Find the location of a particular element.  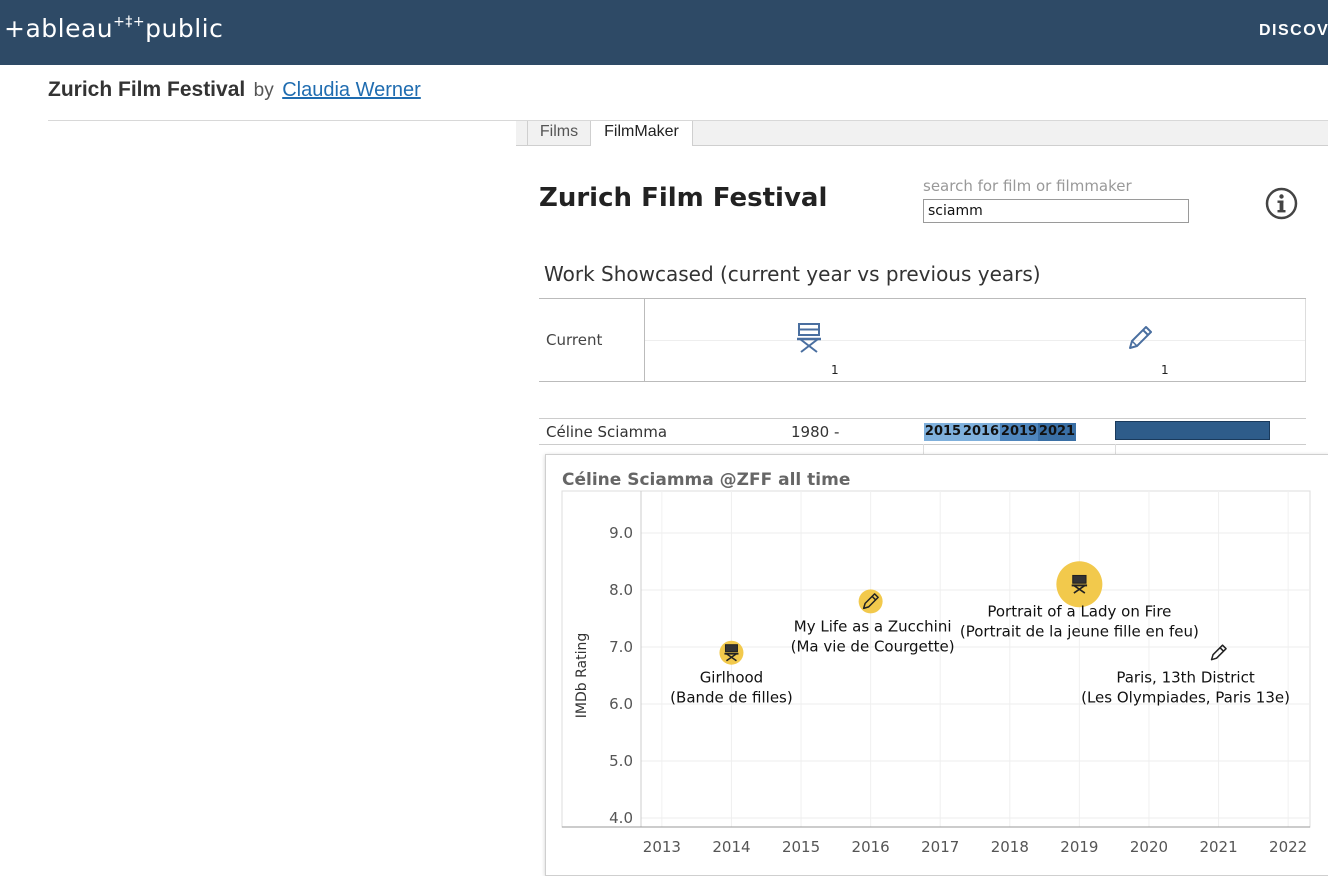

x-tick-label: 2022 is located at coordinates (1288, 847).